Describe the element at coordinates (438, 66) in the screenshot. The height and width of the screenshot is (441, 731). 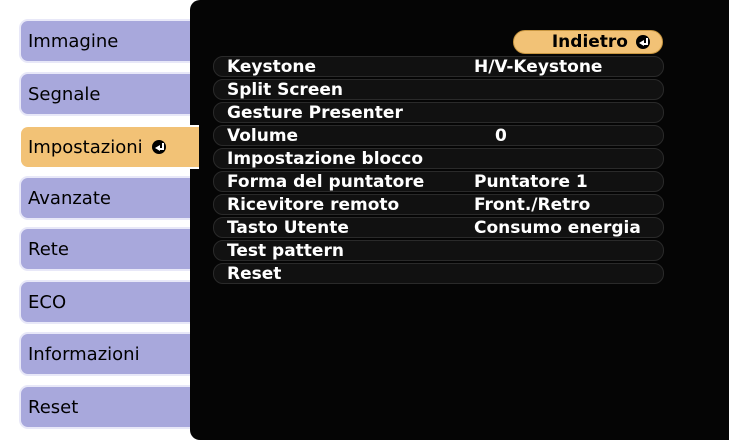
I see `setting-keystone: Keystone H/V-Keystone` at that location.